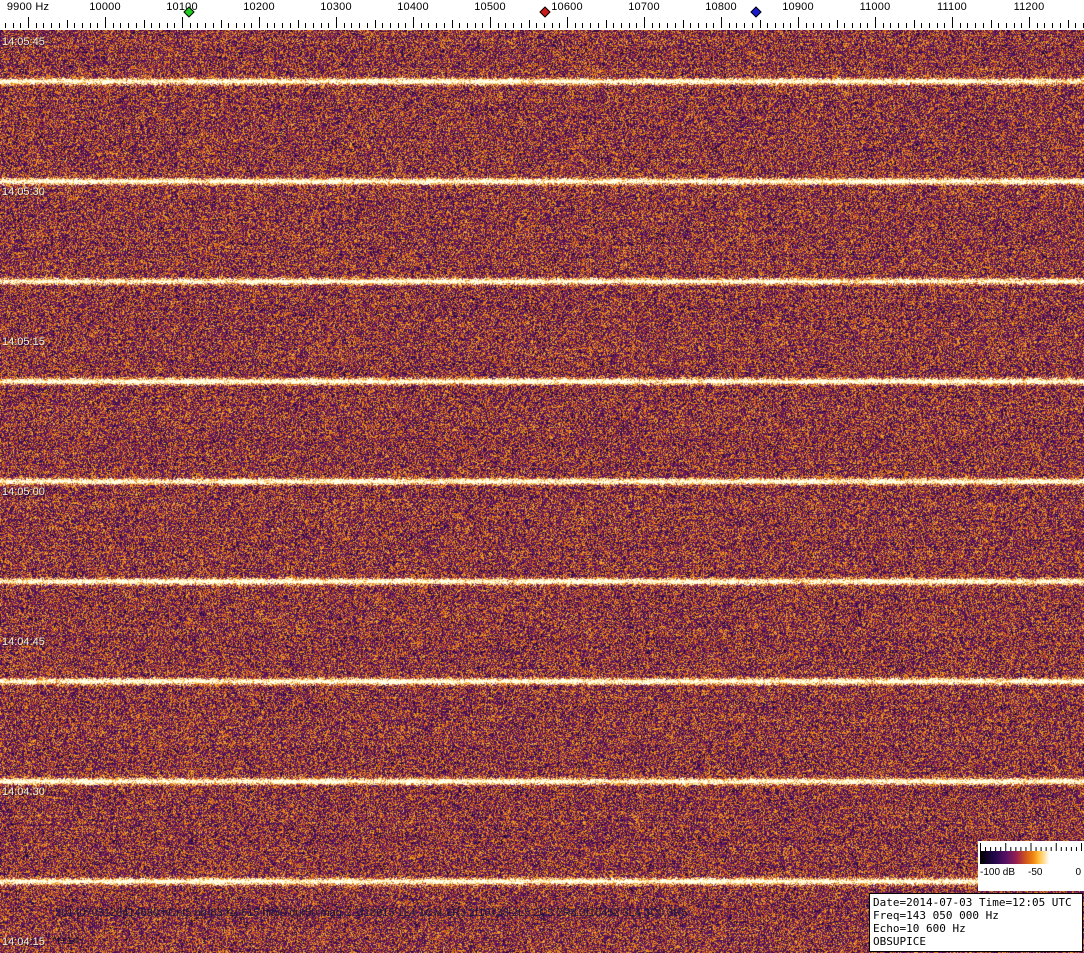 This screenshot has width=1084, height=953. I want to click on time-axis-label: 14:04:30, so click(23, 792).